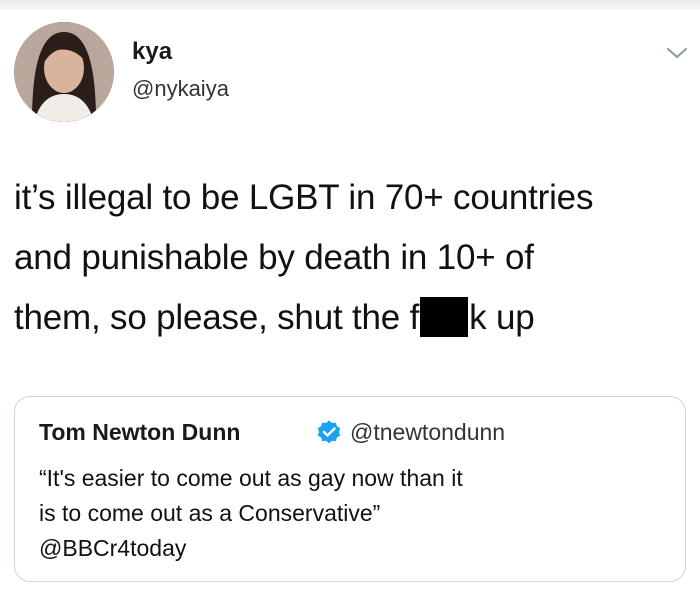 The height and width of the screenshot is (602, 700). Describe the element at coordinates (354, 548) in the screenshot. I see `quoted-mention-link: @BBCr4today` at that location.